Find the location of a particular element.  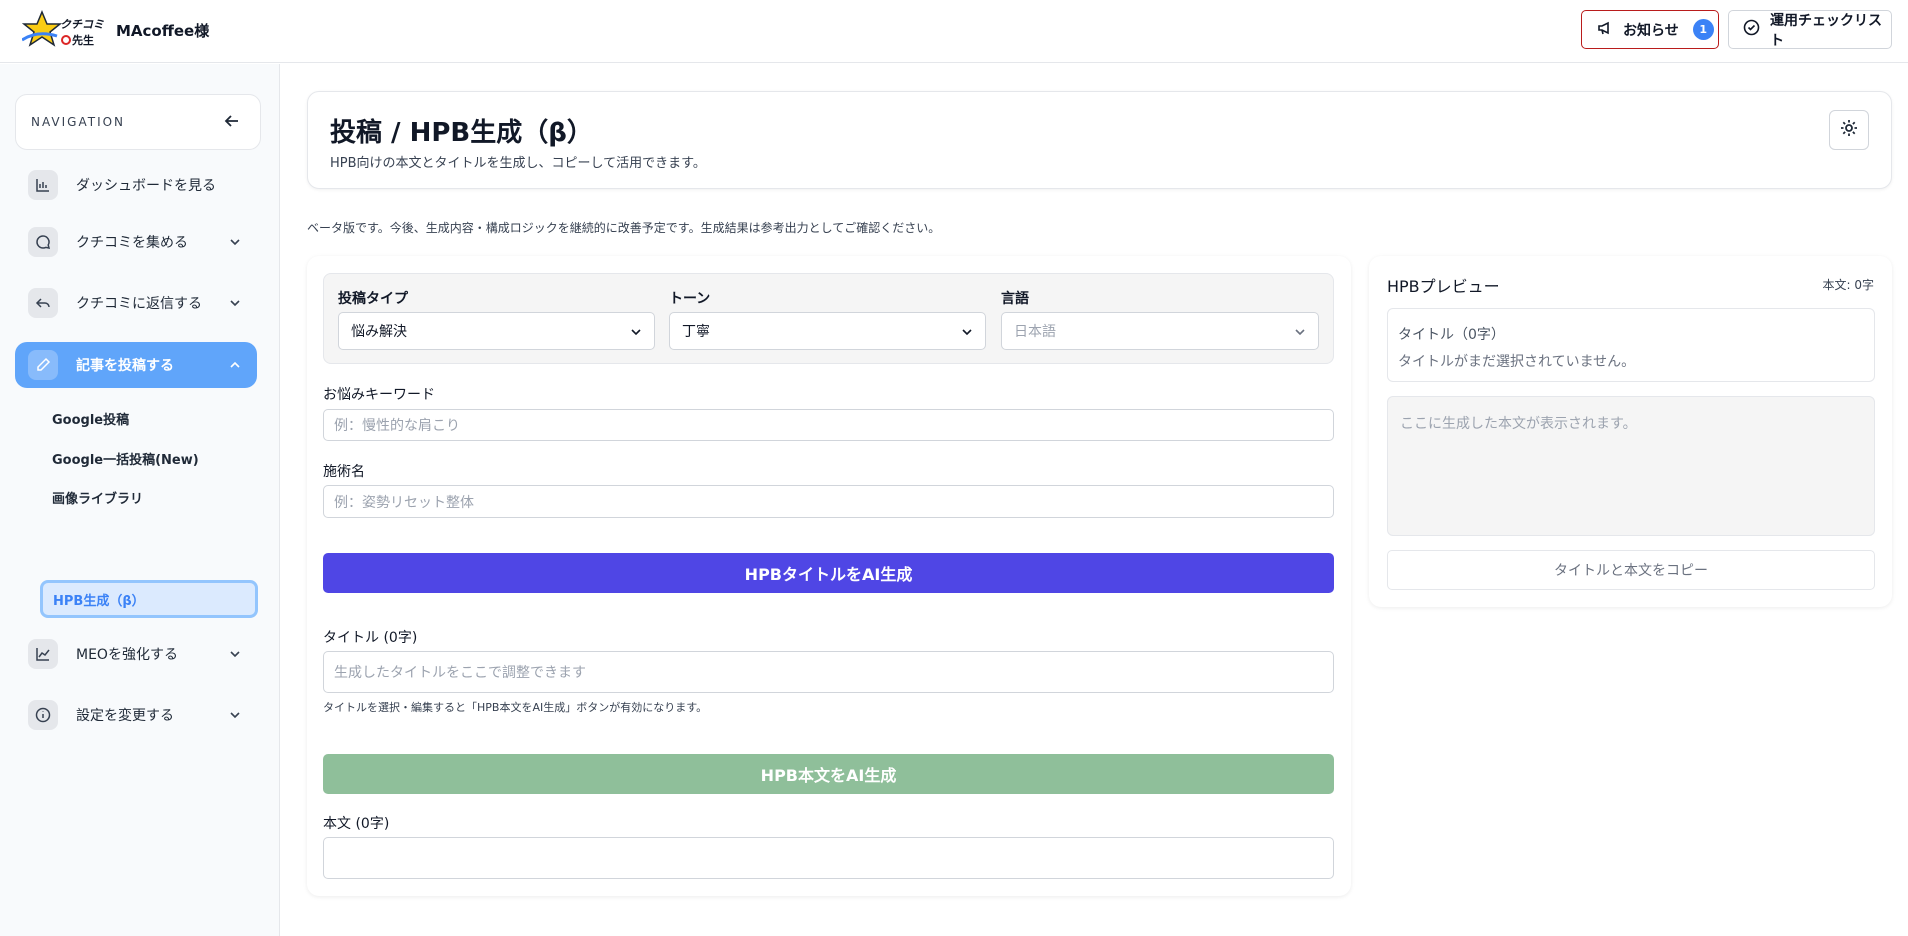

megaphone-icon is located at coordinates (1605, 30).